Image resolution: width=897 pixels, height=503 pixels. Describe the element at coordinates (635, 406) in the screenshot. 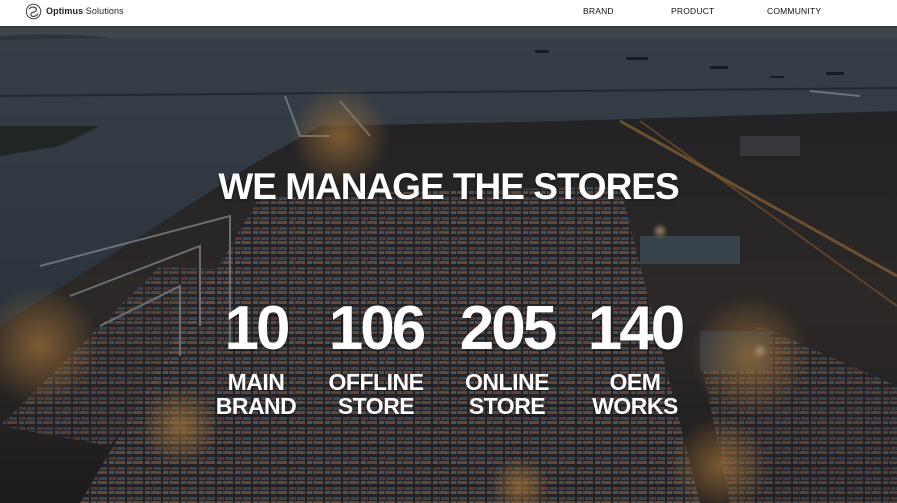

I see `stat-label-line: WORKS` at that location.